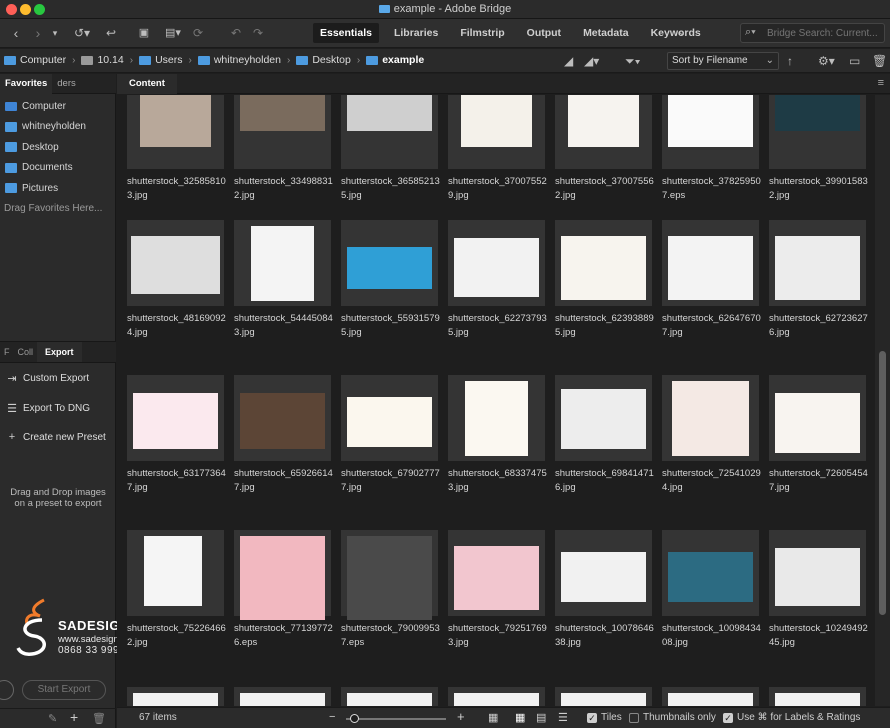  I want to click on content-thumbnail-tile: shutterstock_1009843408.jpg, so click(711, 605).